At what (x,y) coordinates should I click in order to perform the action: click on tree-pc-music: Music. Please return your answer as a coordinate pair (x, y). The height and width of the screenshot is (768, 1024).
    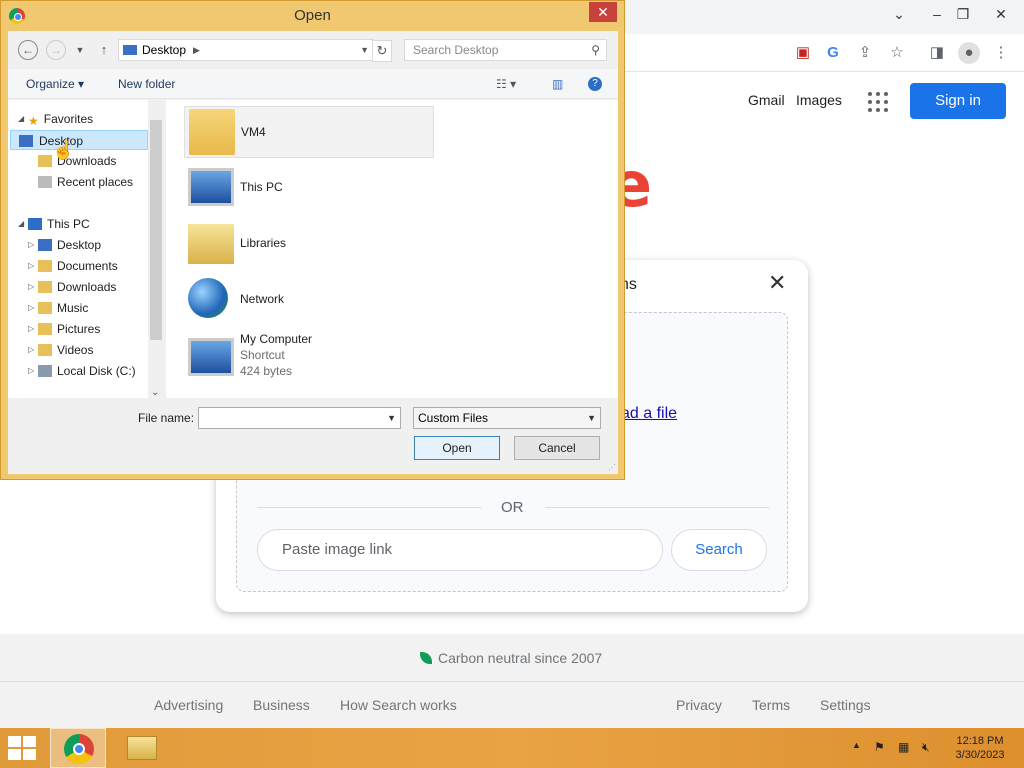
    Looking at the image, I should click on (63, 308).